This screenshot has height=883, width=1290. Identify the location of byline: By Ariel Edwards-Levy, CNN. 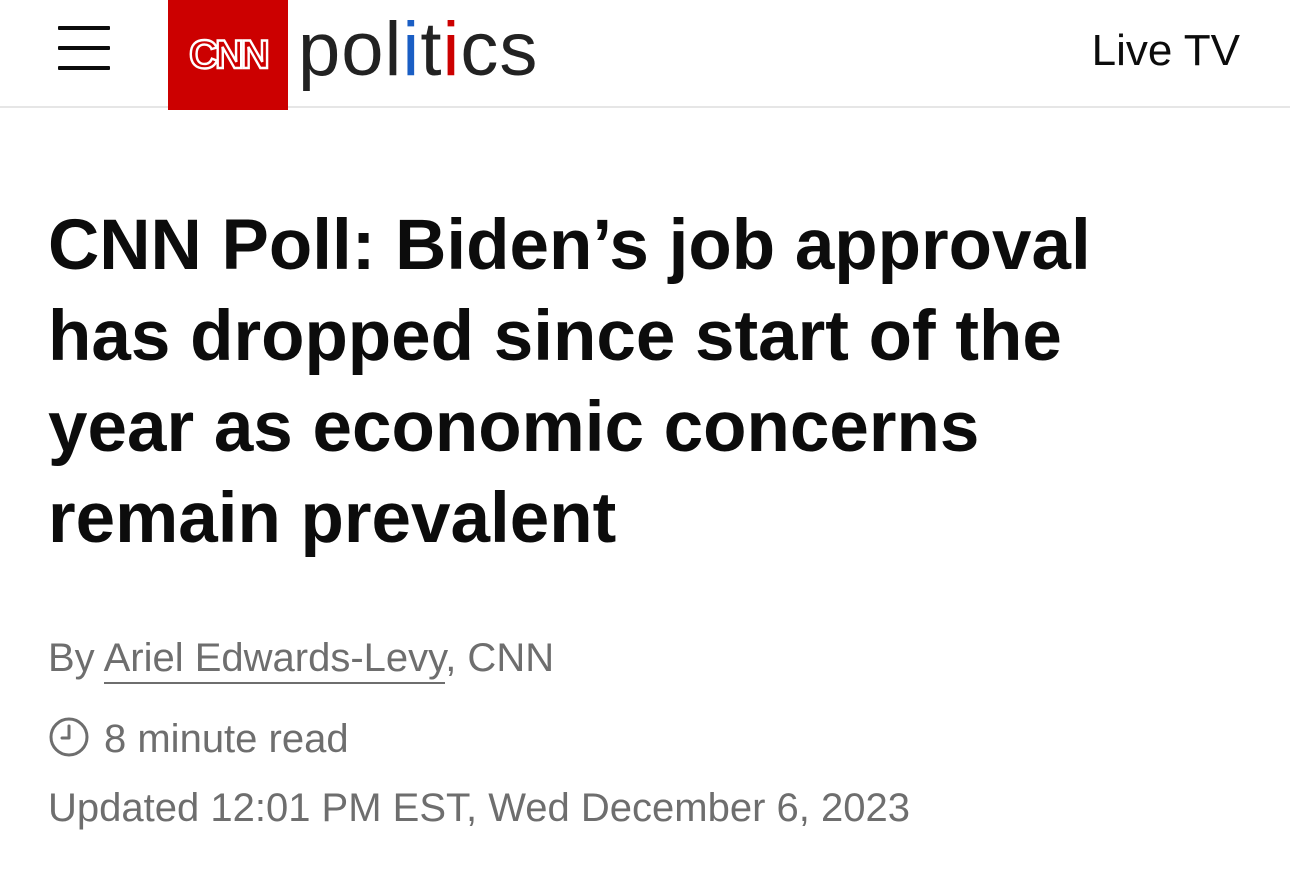
(301, 658).